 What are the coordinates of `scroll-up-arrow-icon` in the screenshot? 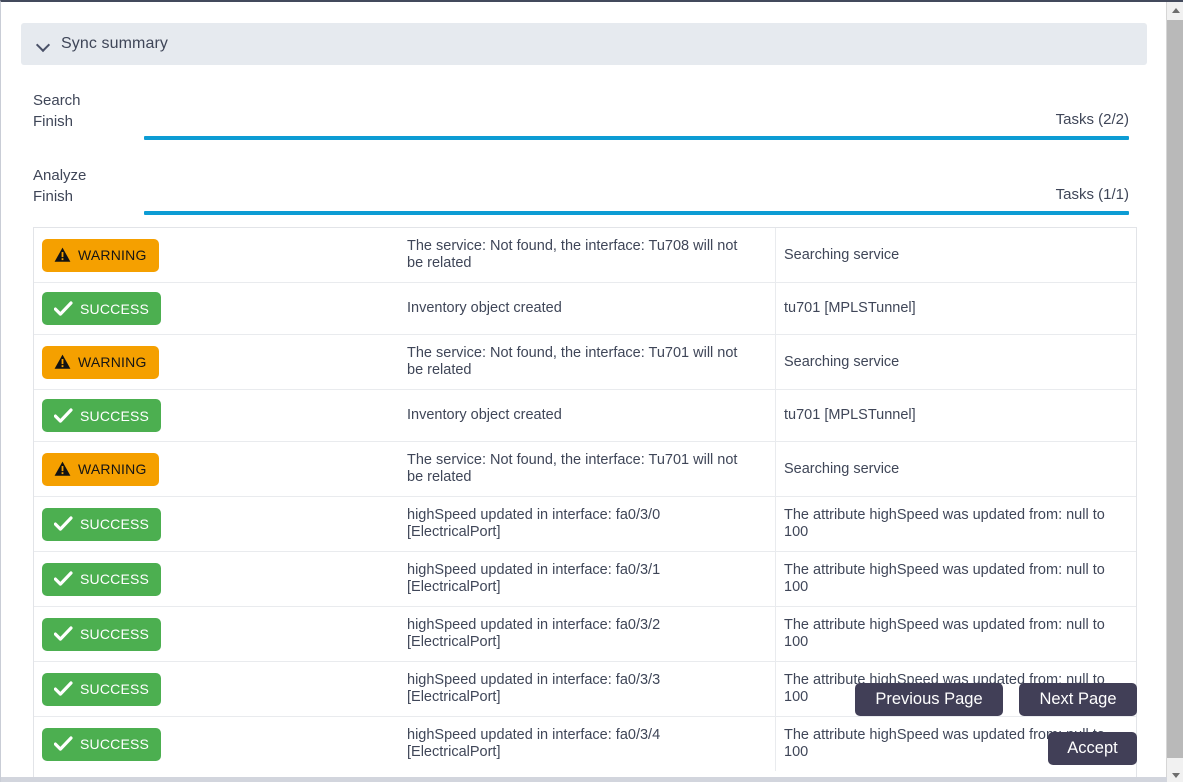 It's located at (1175, 10).